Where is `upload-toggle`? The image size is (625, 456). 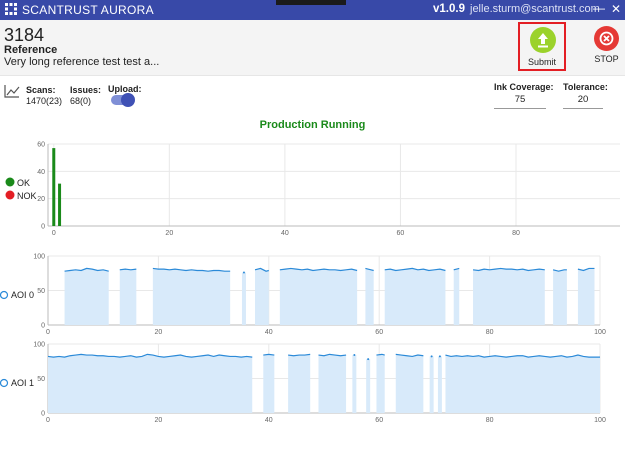
upload-toggle is located at coordinates (123, 100).